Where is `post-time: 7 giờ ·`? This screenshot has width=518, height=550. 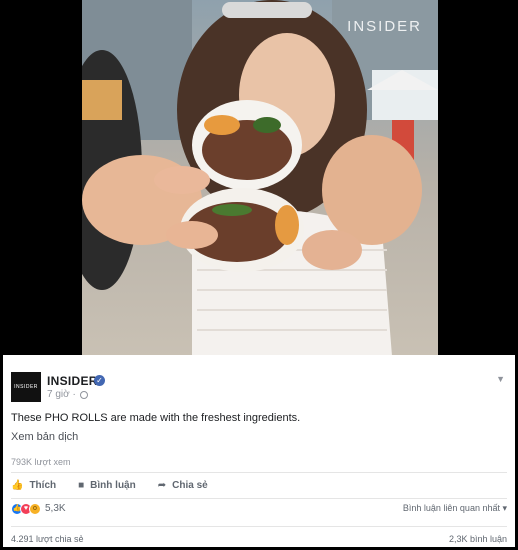
post-time: 7 giờ · is located at coordinates (61, 394).